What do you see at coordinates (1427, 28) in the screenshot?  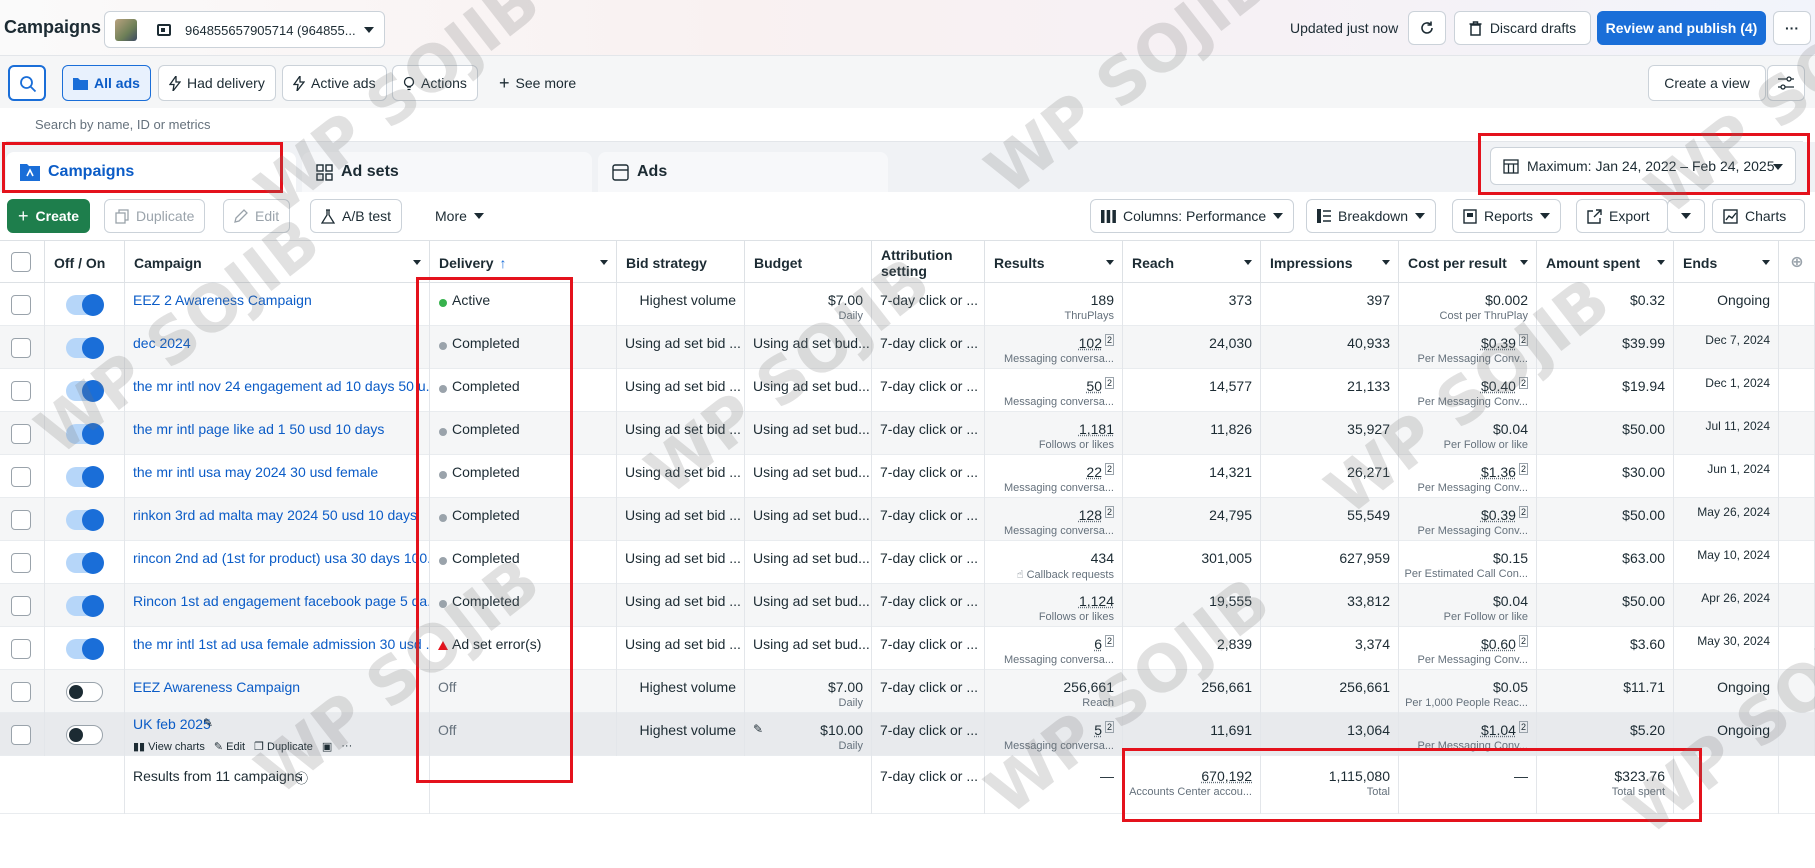 I see `refresh-button` at bounding box center [1427, 28].